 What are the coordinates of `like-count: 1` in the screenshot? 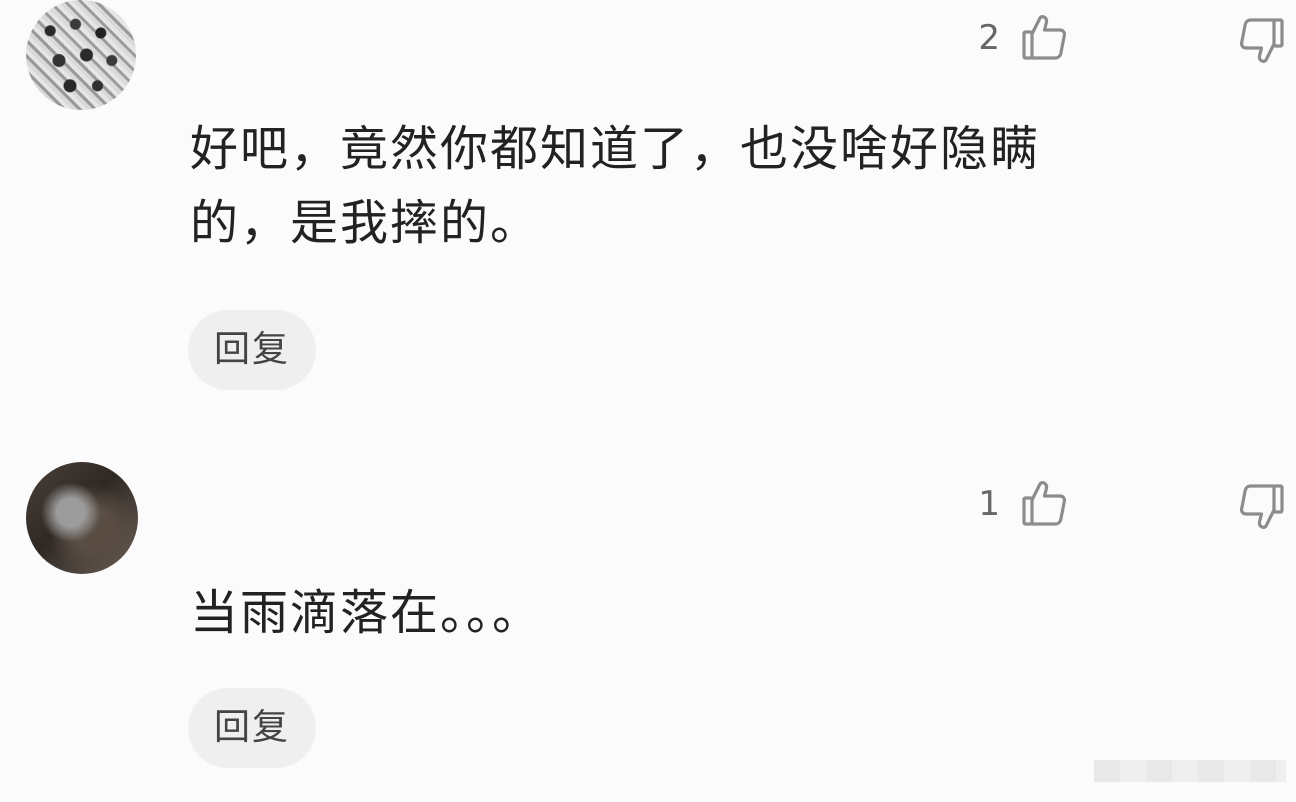 It's located at (989, 504).